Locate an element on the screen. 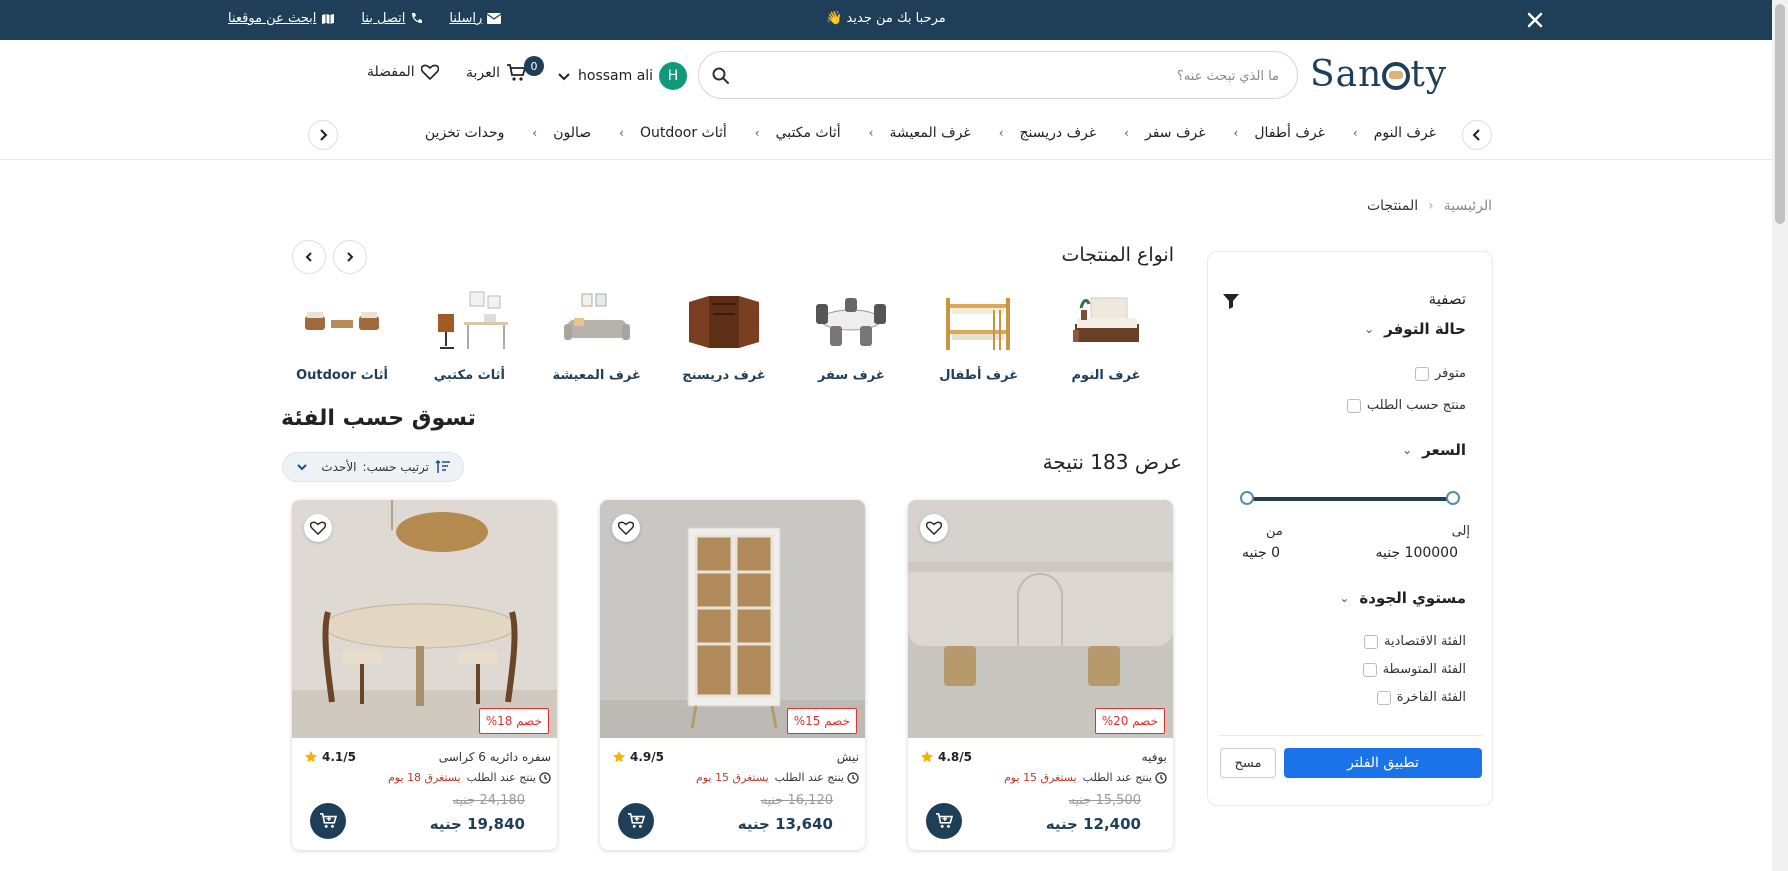 This screenshot has height=871, width=1788. nav-item-office: أثاث مكتبي › is located at coordinates (798, 133).